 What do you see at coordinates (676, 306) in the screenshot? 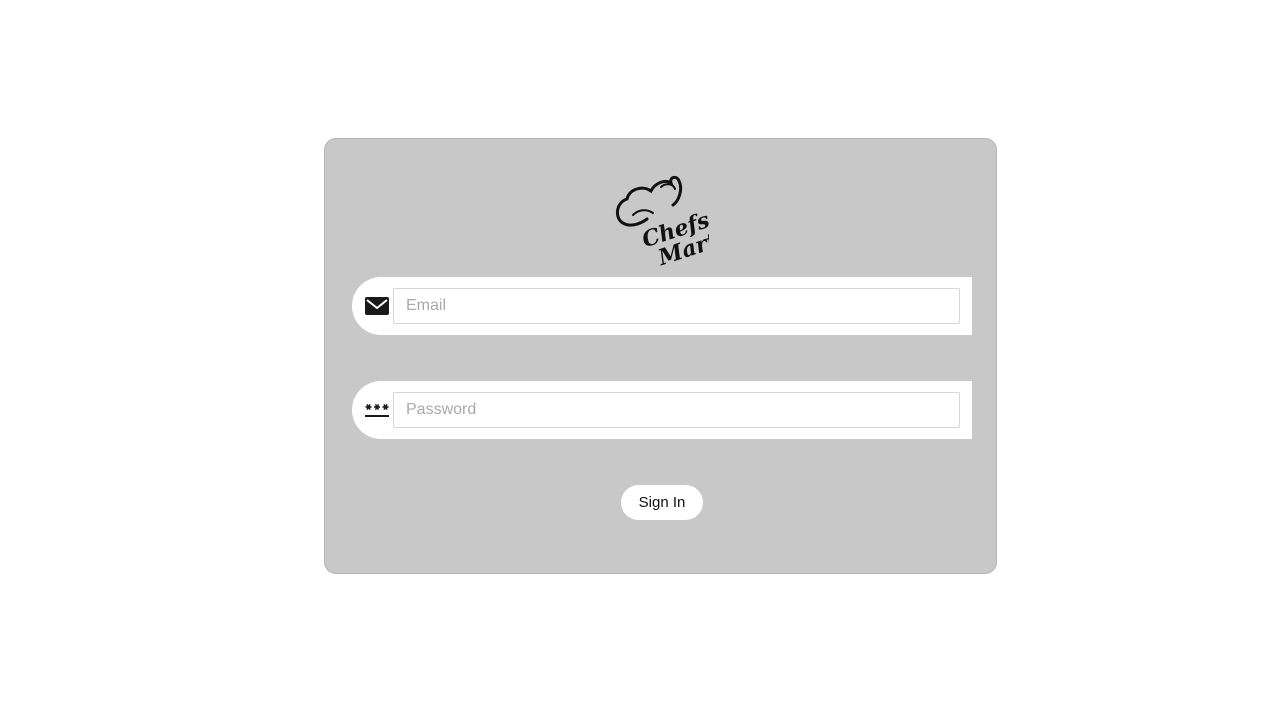
I see `email-input` at bounding box center [676, 306].